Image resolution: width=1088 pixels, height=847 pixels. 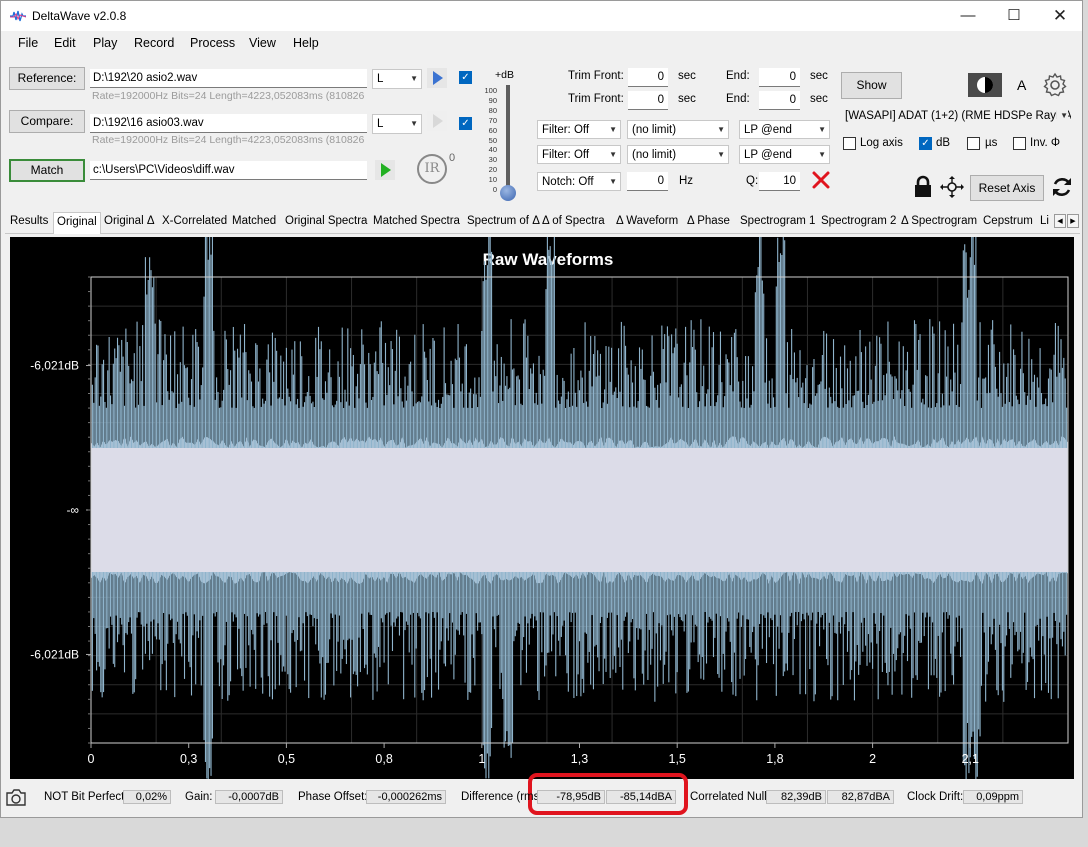 I want to click on y-tick-label: -∞, so click(x=72, y=510).